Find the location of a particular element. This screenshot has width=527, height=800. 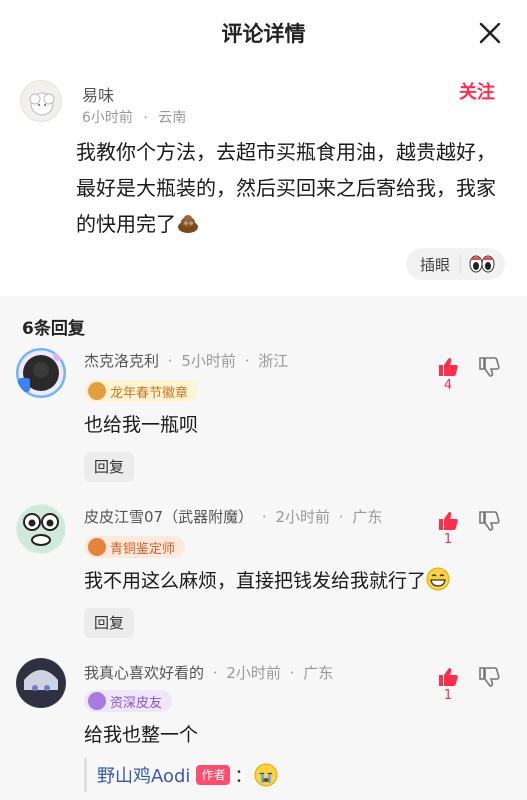

reply-location: 浙江 is located at coordinates (273, 361).